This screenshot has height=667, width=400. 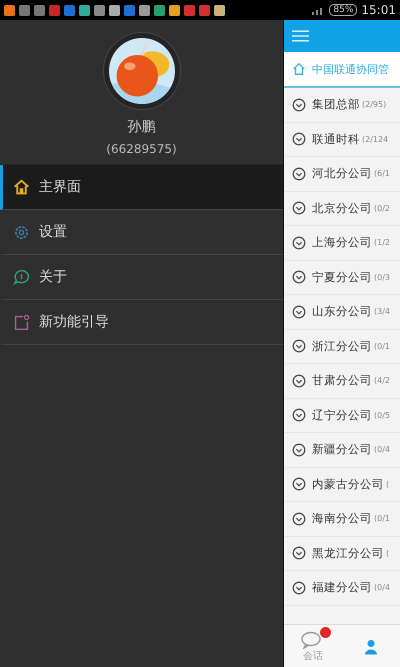 I want to click on group-name: 浙江分公司, so click(x=342, y=346).